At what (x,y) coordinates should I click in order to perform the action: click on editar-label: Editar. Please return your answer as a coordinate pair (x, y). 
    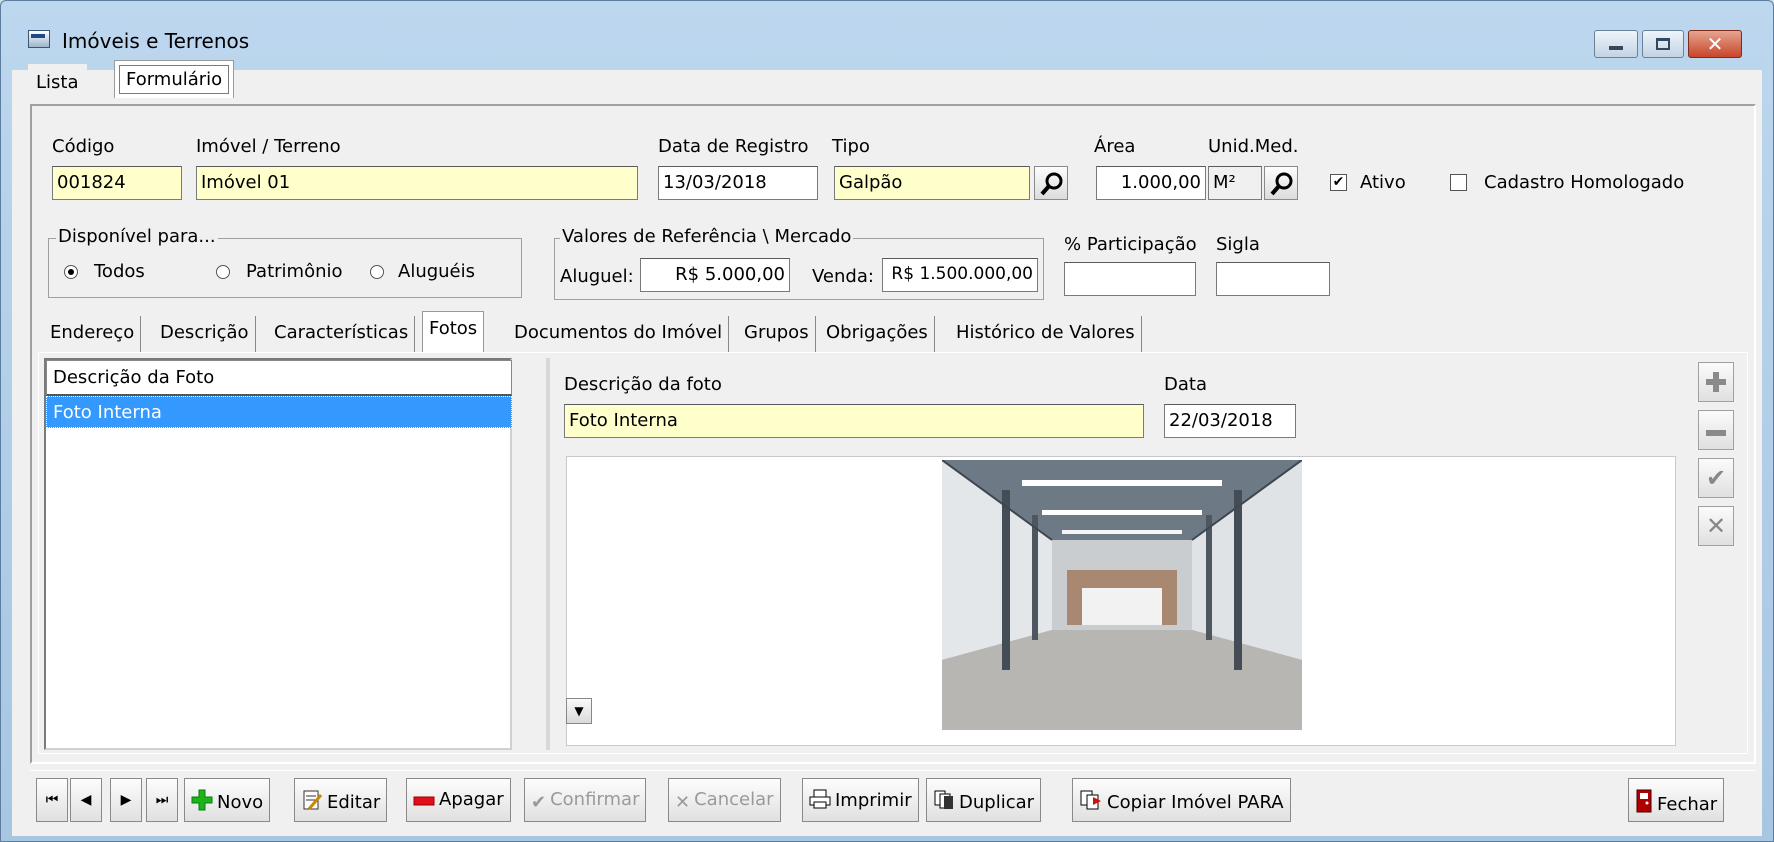
    Looking at the image, I should click on (354, 802).